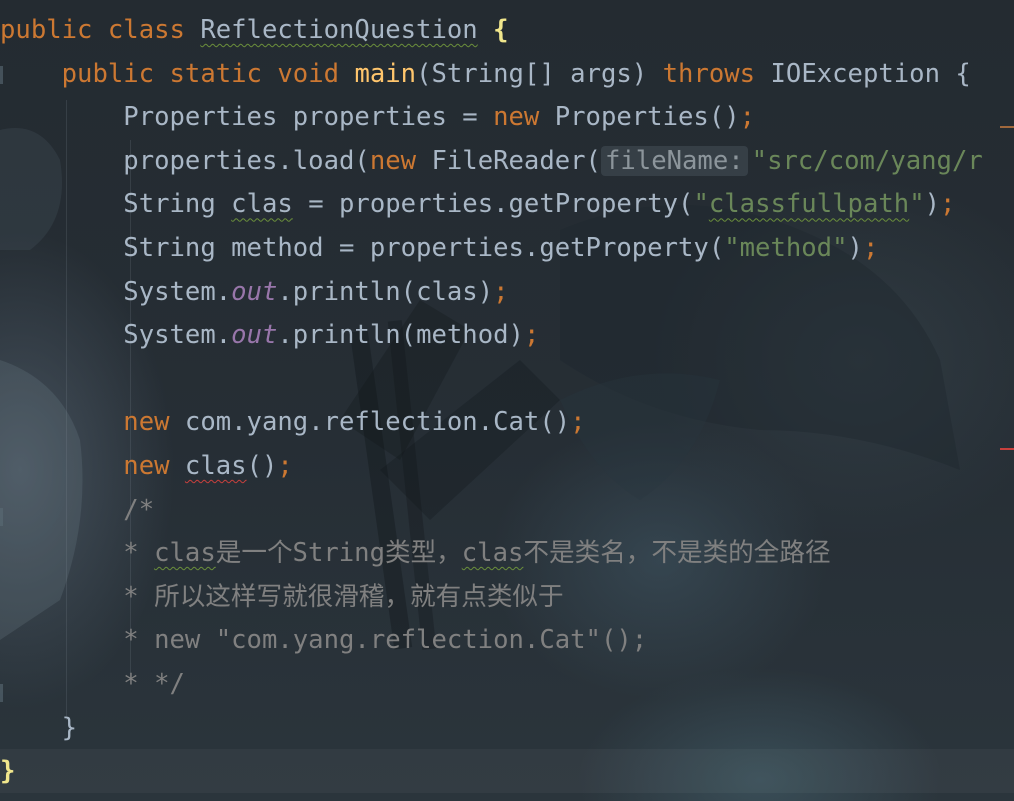 Image resolution: width=1014 pixels, height=801 pixels. Describe the element at coordinates (809, 204) in the screenshot. I see `code-token: classfullpath` at that location.